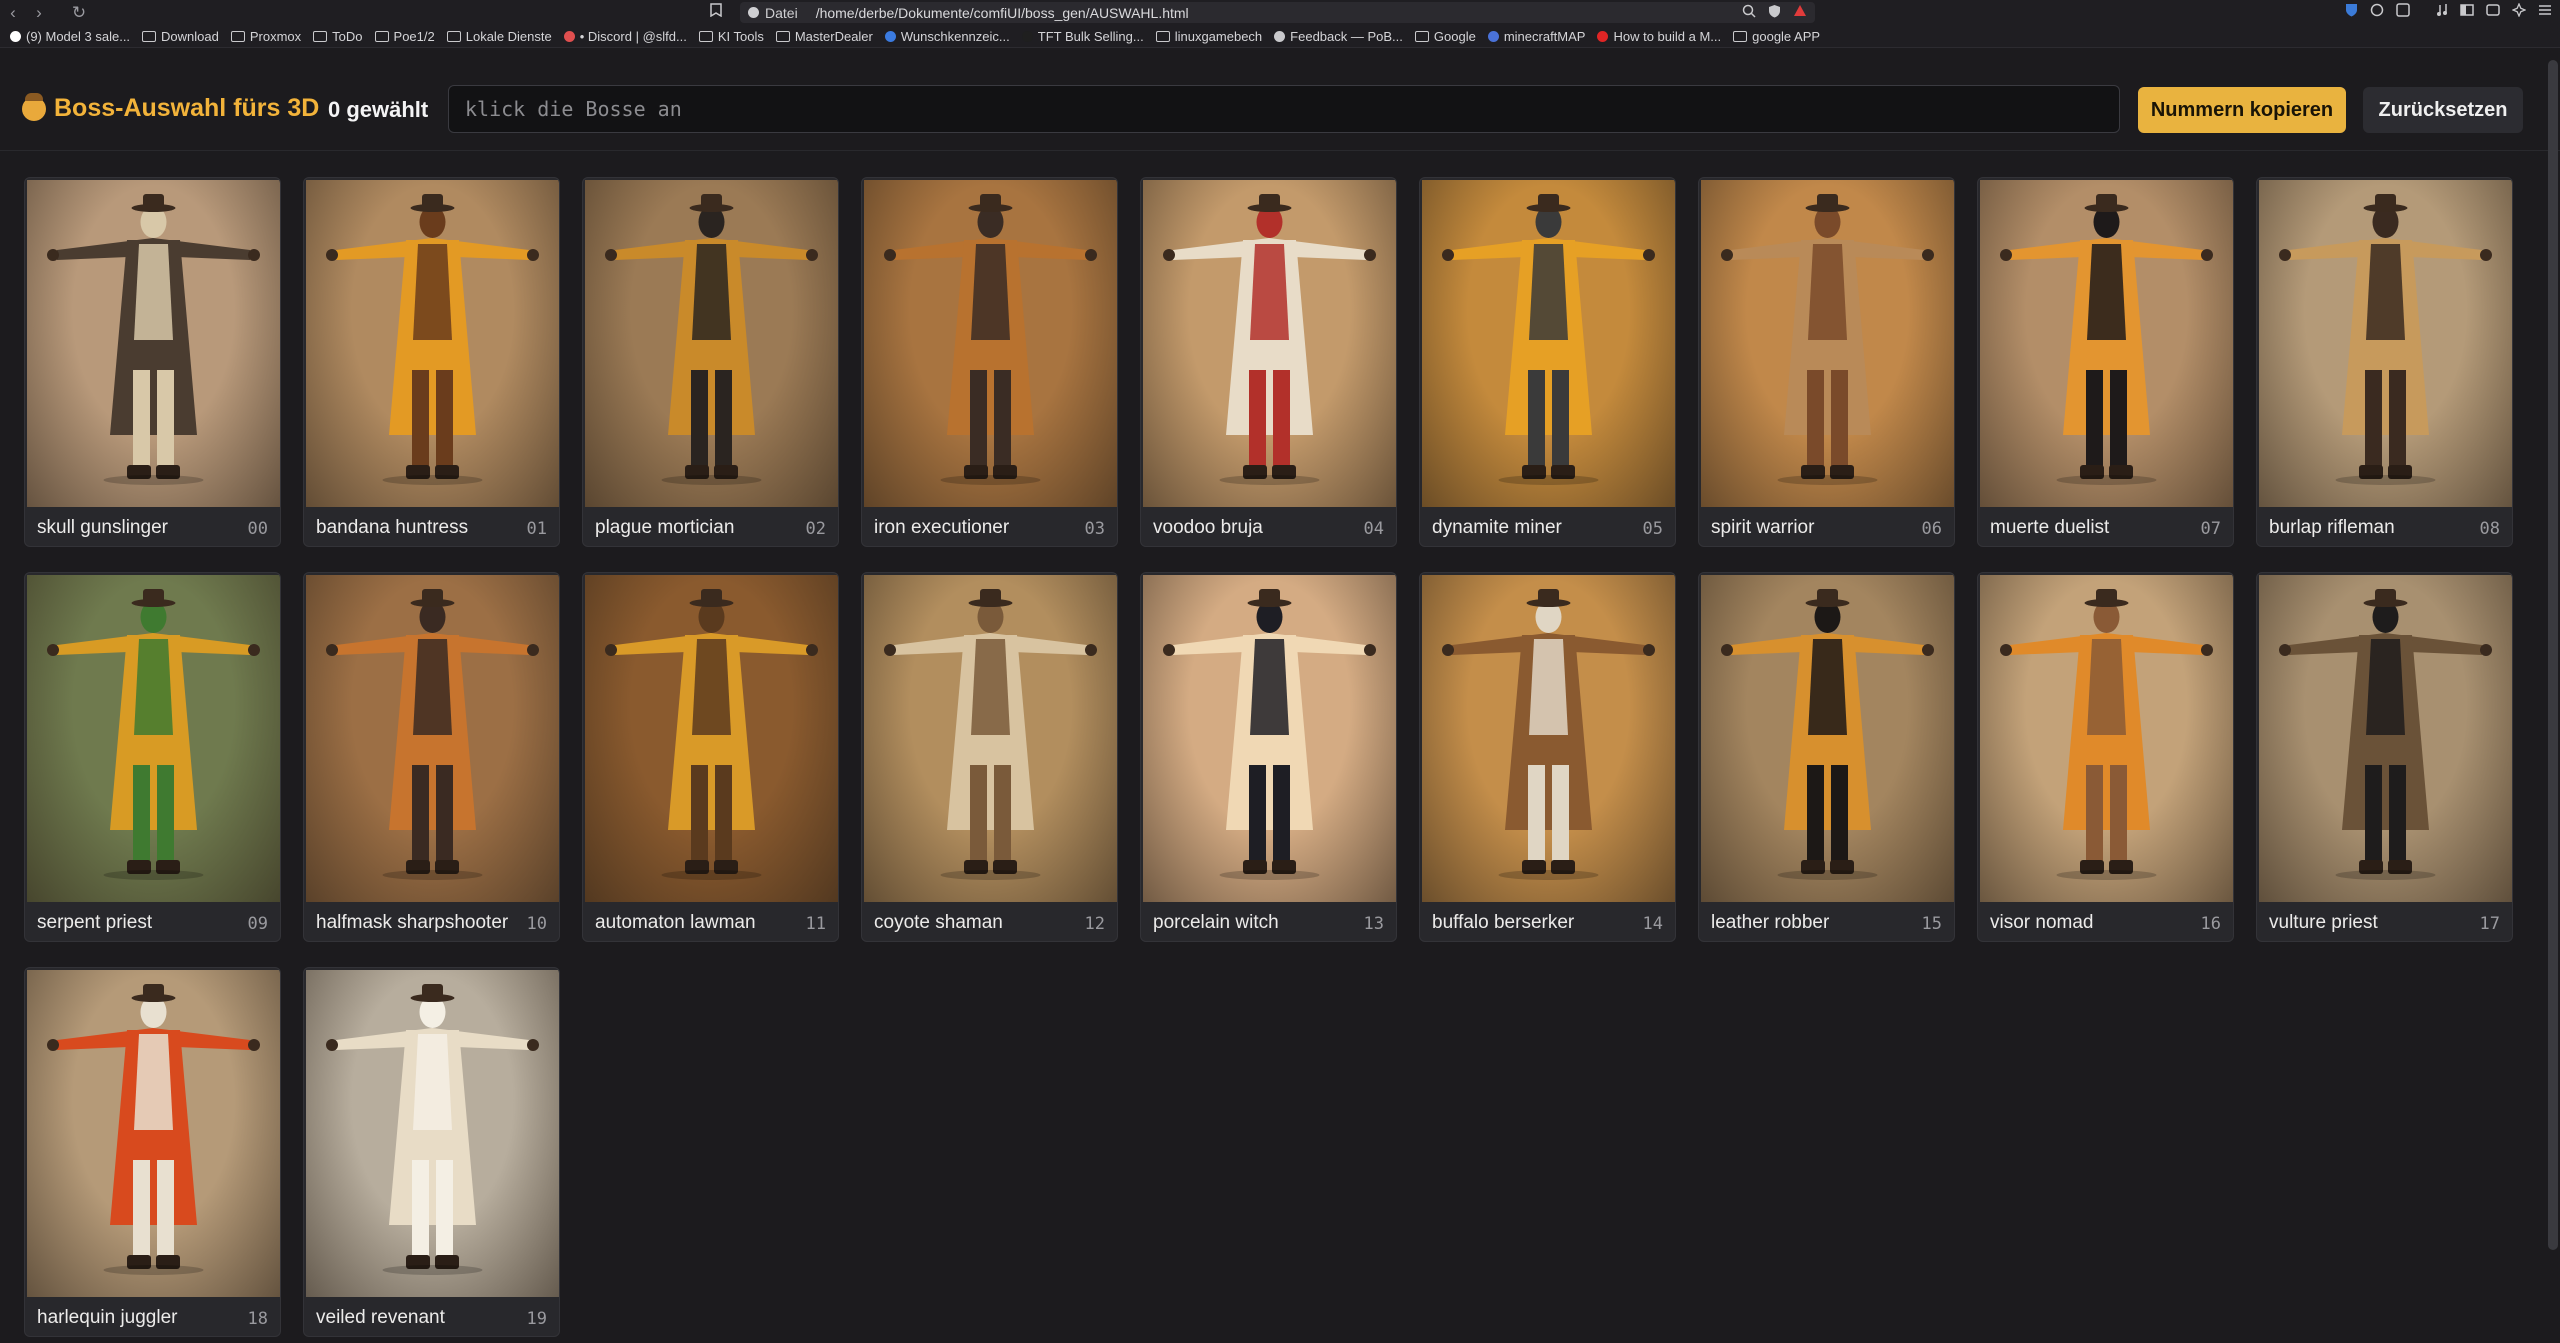 The image size is (2560, 1343). What do you see at coordinates (740, 36) in the screenshot?
I see `bookmark-label: KI Tools` at bounding box center [740, 36].